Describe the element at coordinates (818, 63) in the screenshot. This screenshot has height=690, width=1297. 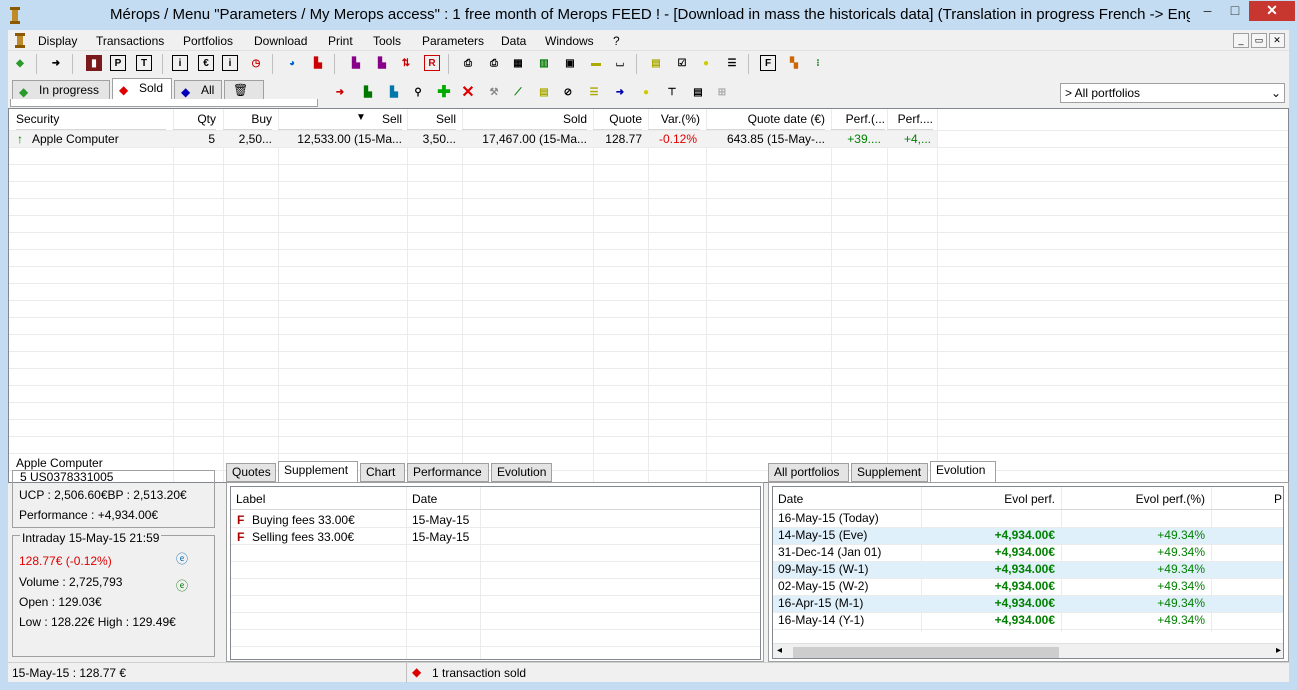
I see `dotlist-icon: ⁝` at that location.